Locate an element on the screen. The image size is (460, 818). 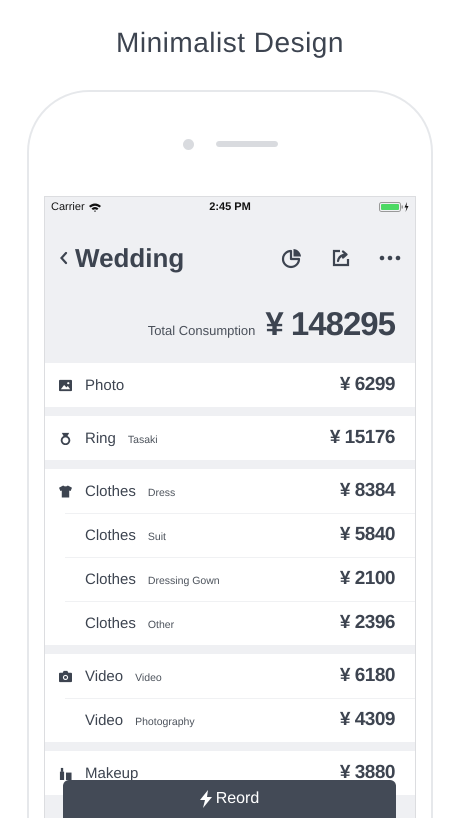
lightning-icon is located at coordinates (206, 799).